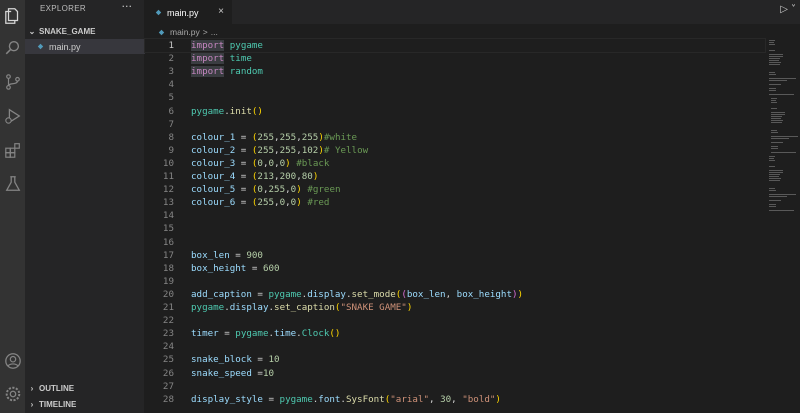 The width and height of the screenshot is (800, 413). What do you see at coordinates (479, 399) in the screenshot?
I see `code-token: "bold"` at bounding box center [479, 399].